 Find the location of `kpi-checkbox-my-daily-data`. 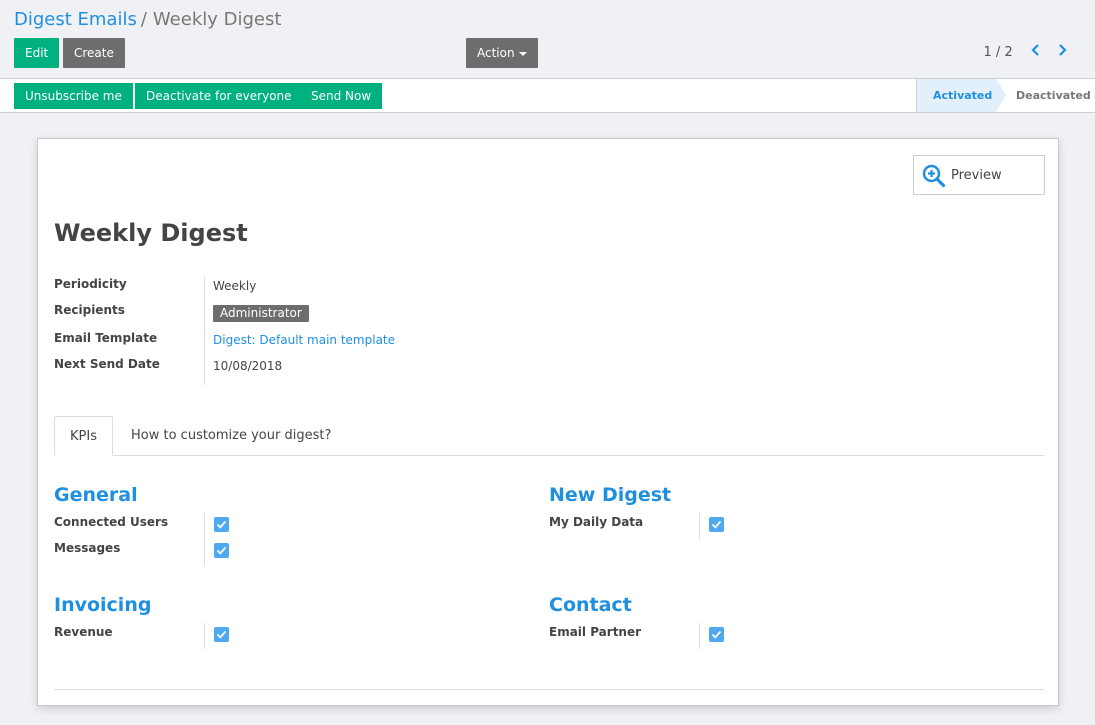

kpi-checkbox-my-daily-data is located at coordinates (716, 524).